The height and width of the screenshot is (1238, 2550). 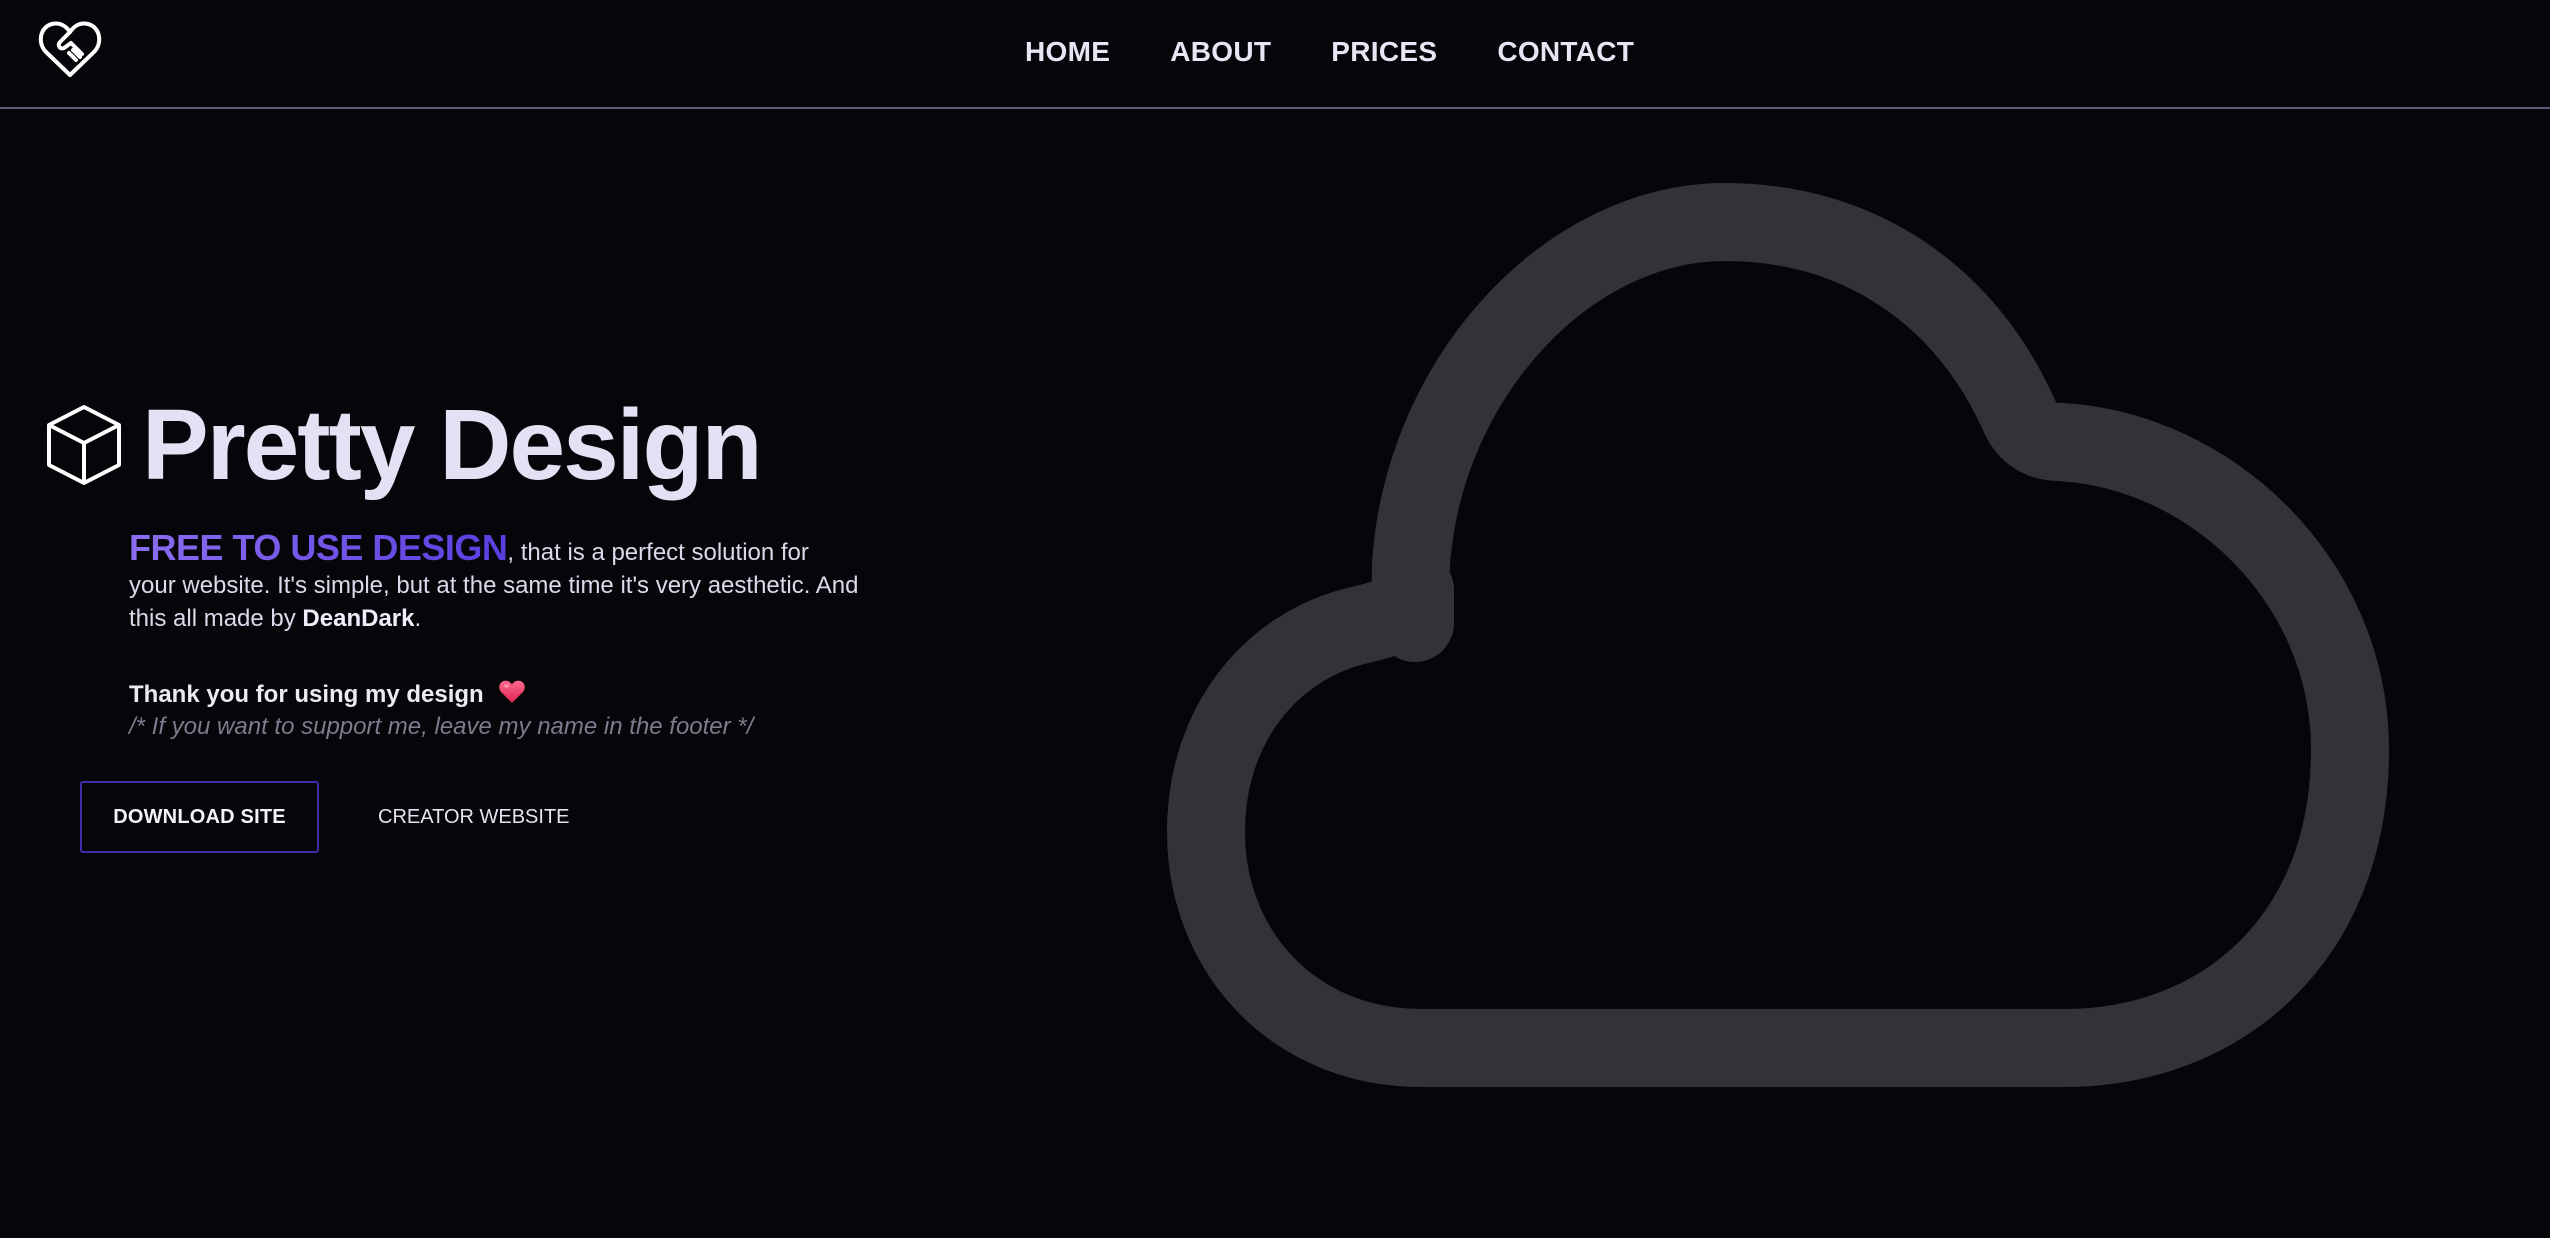 I want to click on hero-title-row: Pretty Design, so click(x=403, y=445).